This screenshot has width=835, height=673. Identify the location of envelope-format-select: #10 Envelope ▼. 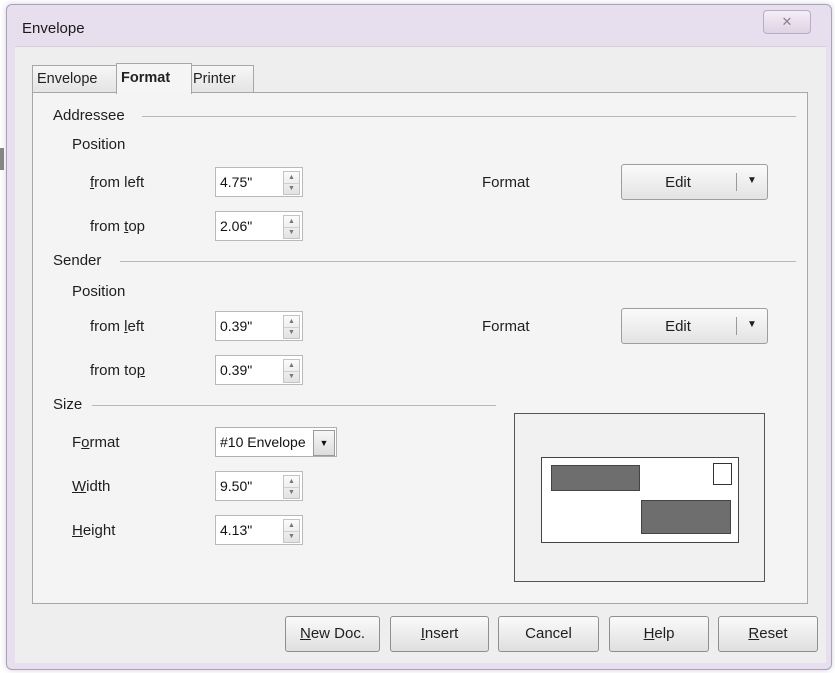
(276, 442).